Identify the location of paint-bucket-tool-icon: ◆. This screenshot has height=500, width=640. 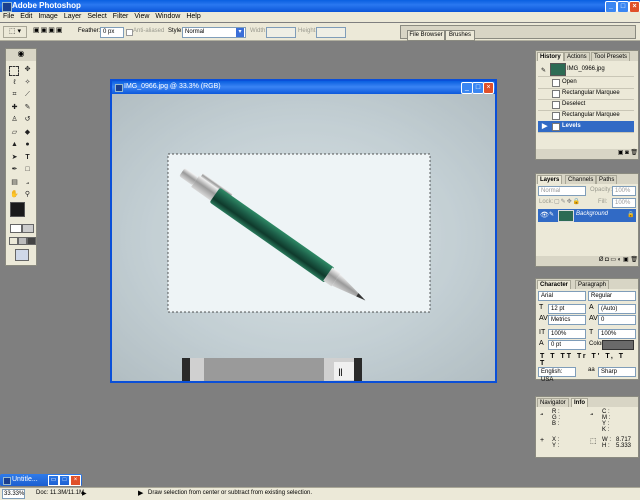
(27, 132).